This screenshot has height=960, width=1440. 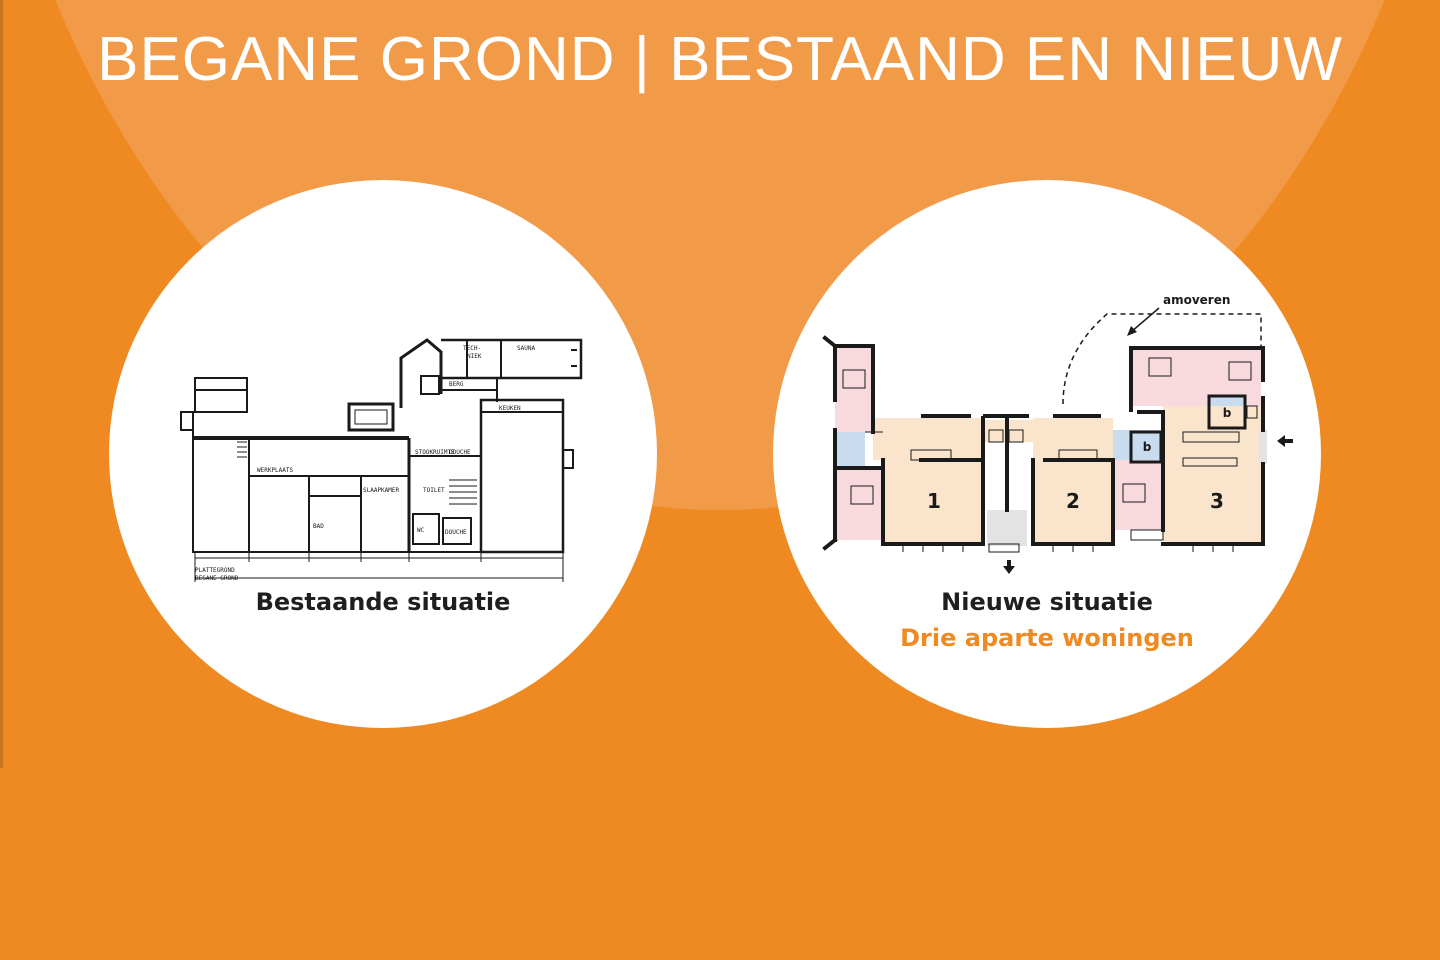 What do you see at coordinates (275, 470) in the screenshot?
I see `plan-label-werkplaats: WERKPLAATS` at bounding box center [275, 470].